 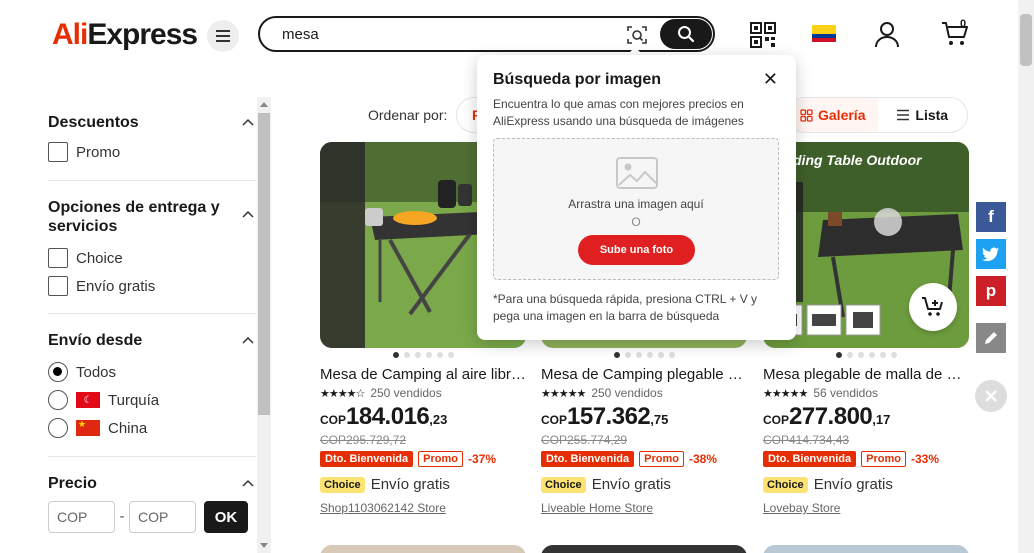 What do you see at coordinates (162, 517) in the screenshot?
I see `price-max-input: COP` at bounding box center [162, 517].